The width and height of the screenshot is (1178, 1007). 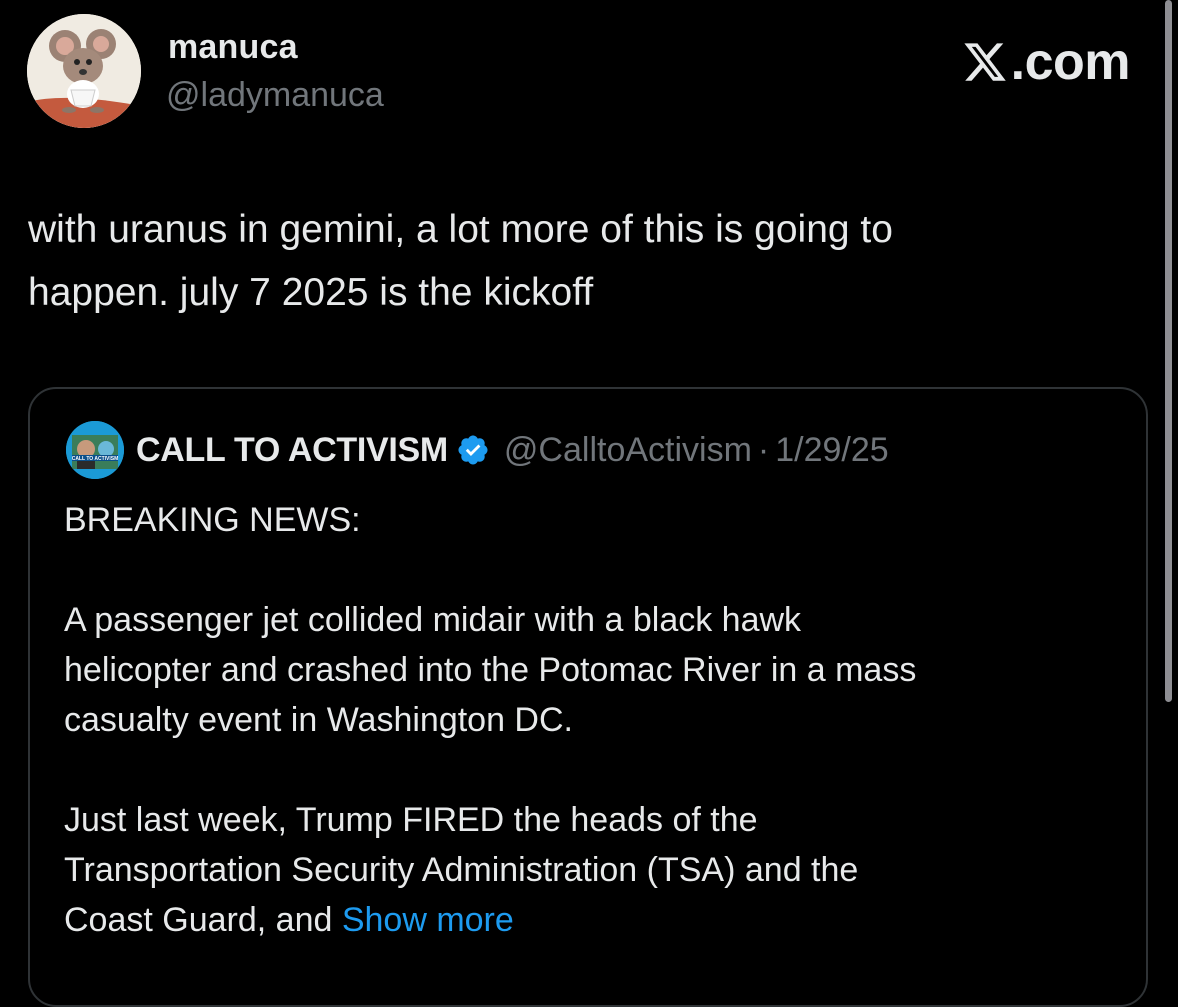 What do you see at coordinates (233, 47) in the screenshot?
I see `author-name: manuca` at bounding box center [233, 47].